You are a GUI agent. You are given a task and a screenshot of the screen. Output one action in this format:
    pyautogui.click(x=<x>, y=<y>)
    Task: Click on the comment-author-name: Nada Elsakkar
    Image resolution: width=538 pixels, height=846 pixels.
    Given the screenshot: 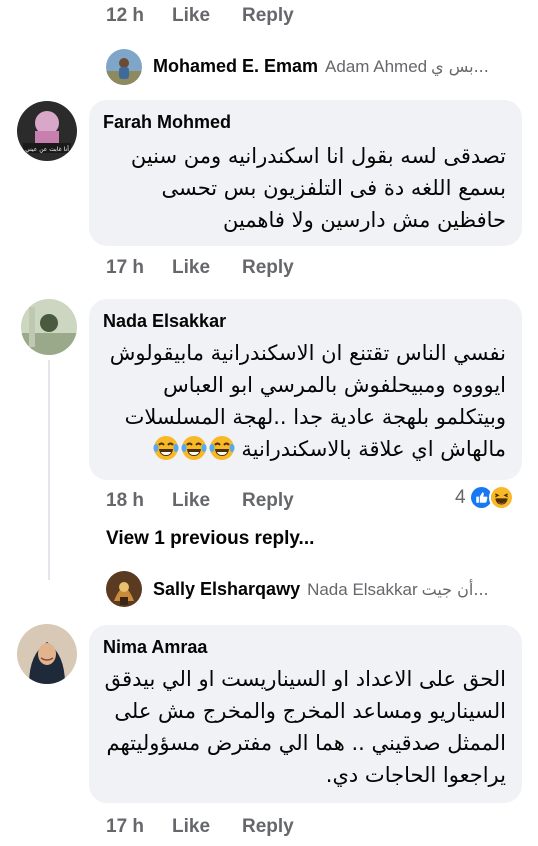 What is the action you would take?
    pyautogui.click(x=164, y=321)
    